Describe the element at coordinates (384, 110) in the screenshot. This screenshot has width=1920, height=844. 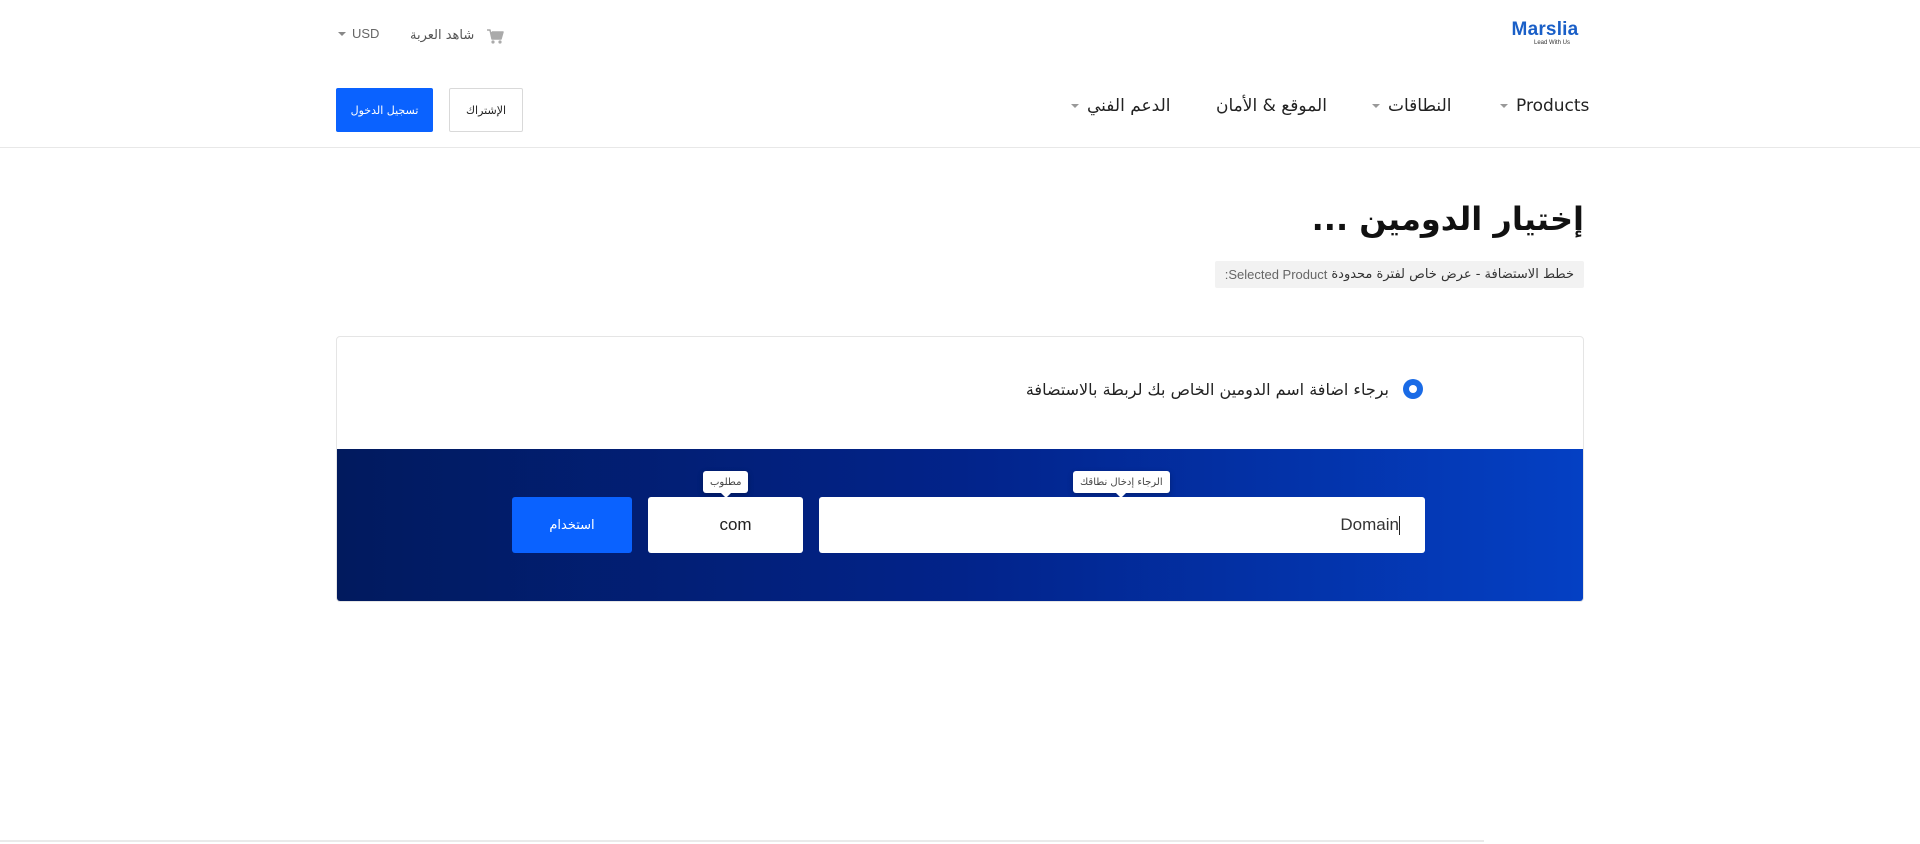
I see `login-button: تسجيل الدخول` at that location.